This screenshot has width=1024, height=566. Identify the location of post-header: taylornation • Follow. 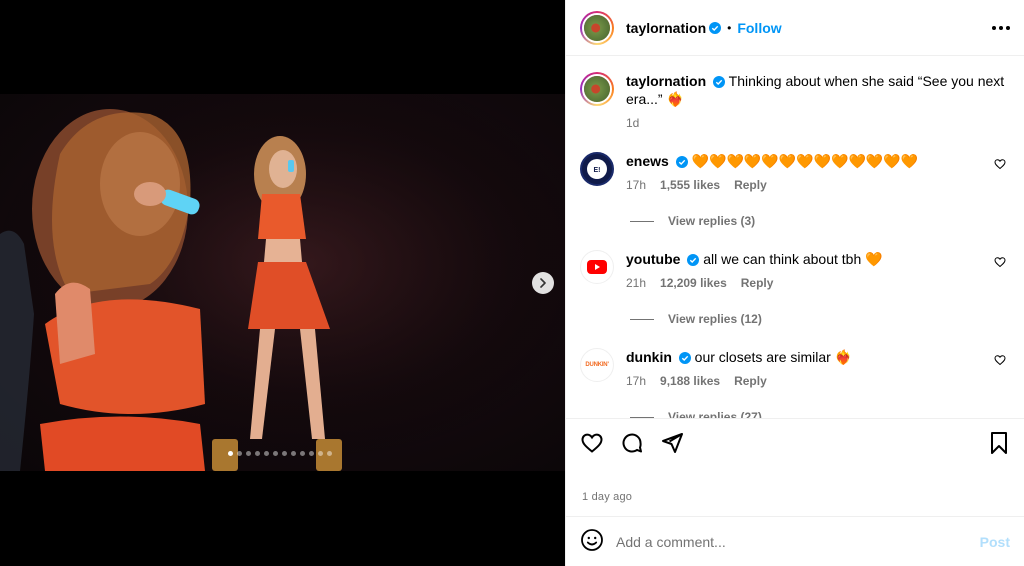
(795, 28).